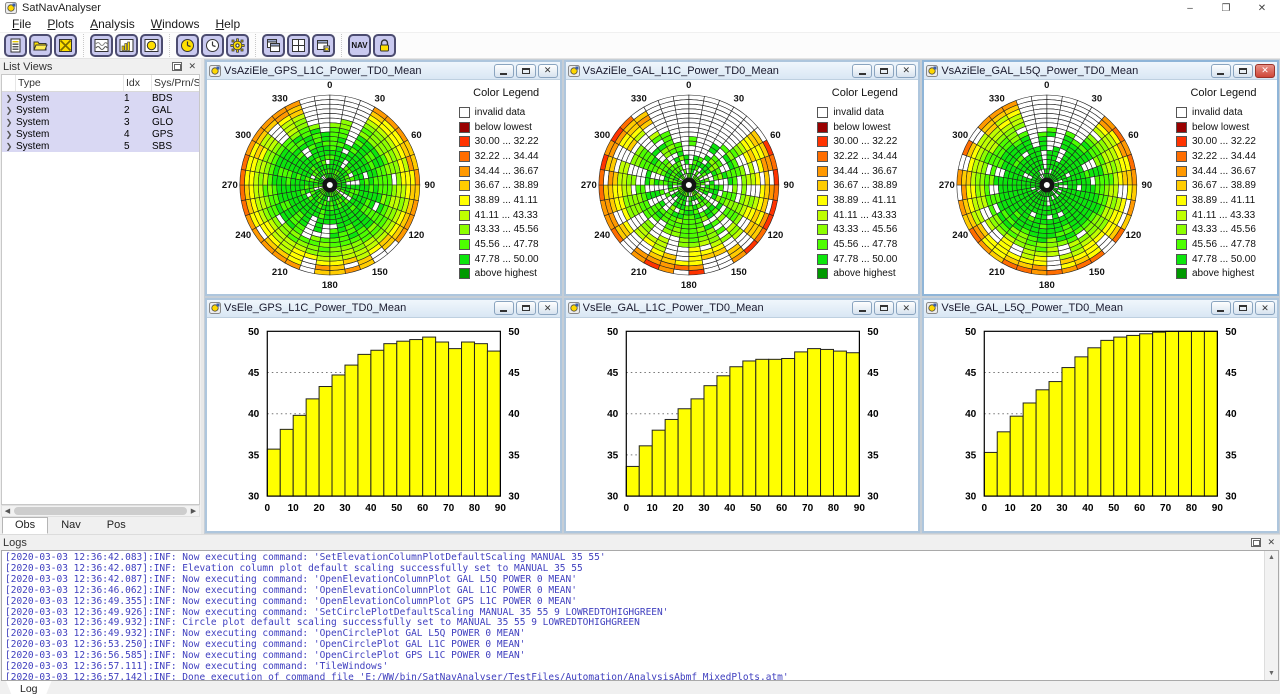  I want to click on mdi-titlebar: VsAziEle_GAL_L5Q_Power_TD0_Mean ✕, so click(1100, 71).